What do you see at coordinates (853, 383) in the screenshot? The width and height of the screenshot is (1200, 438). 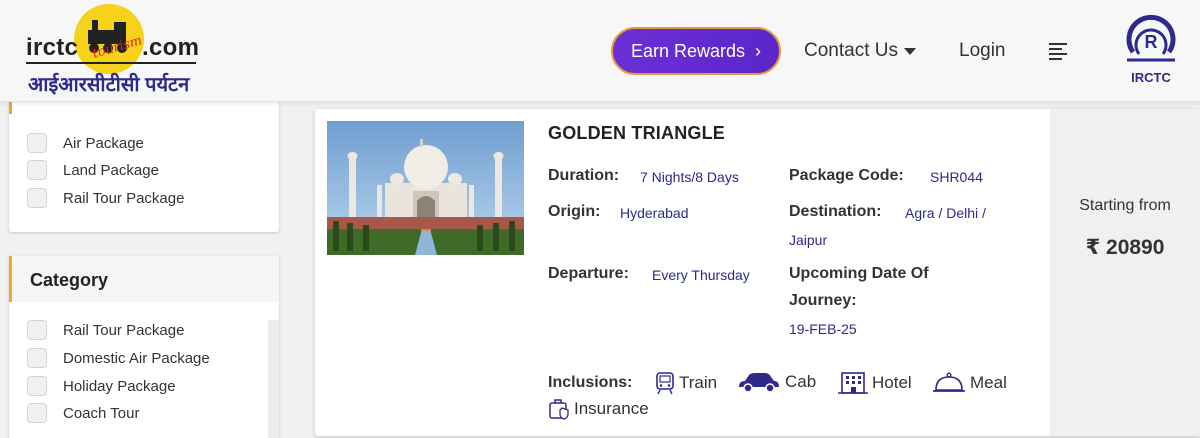 I see `hotel-icon` at bounding box center [853, 383].